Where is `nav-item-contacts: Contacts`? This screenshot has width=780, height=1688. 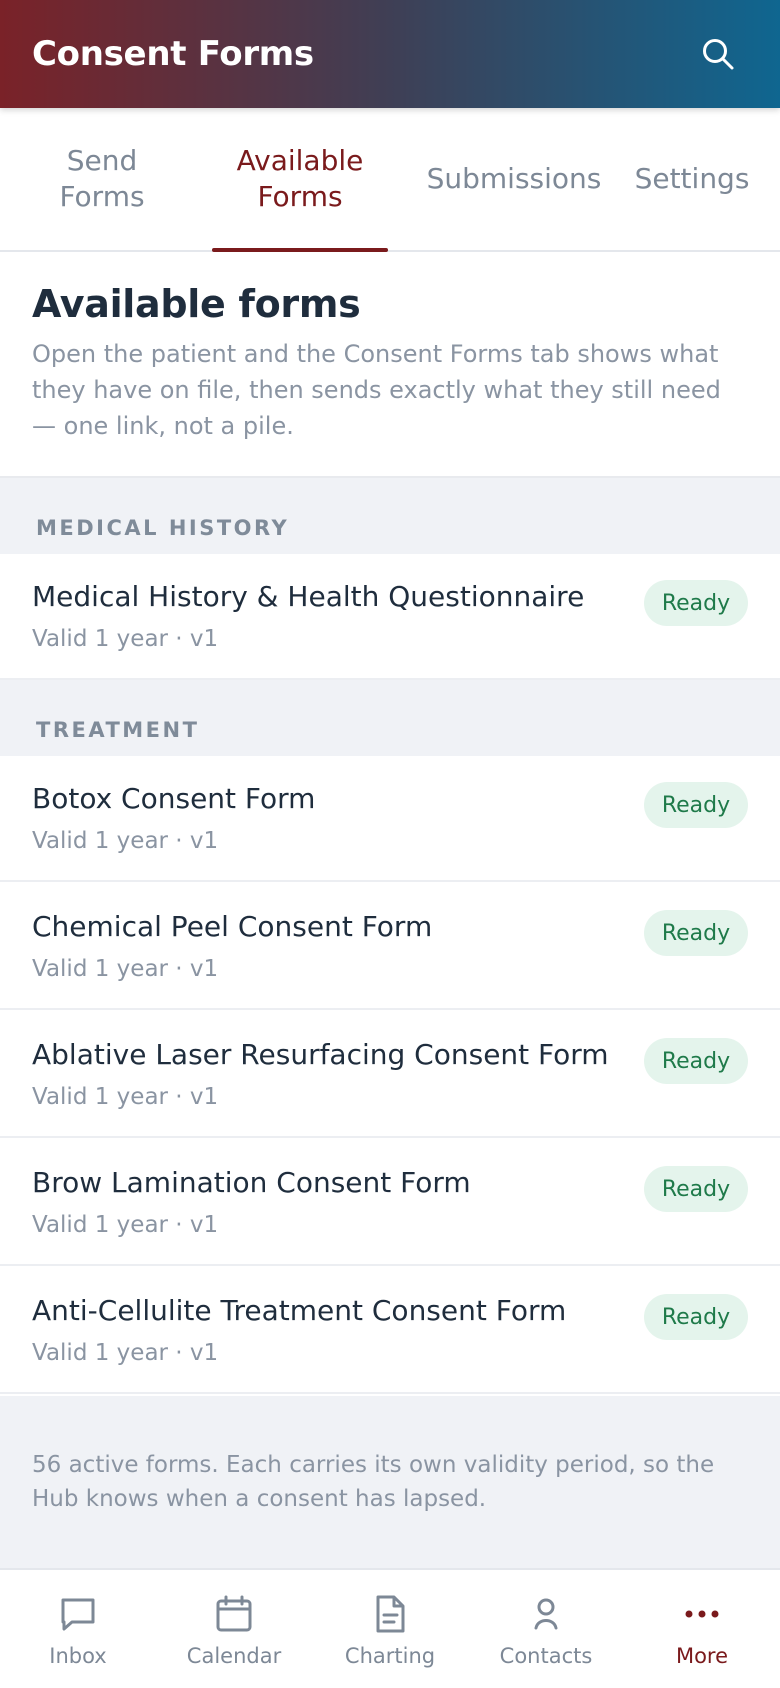
nav-item-contacts: Contacts is located at coordinates (546, 1629).